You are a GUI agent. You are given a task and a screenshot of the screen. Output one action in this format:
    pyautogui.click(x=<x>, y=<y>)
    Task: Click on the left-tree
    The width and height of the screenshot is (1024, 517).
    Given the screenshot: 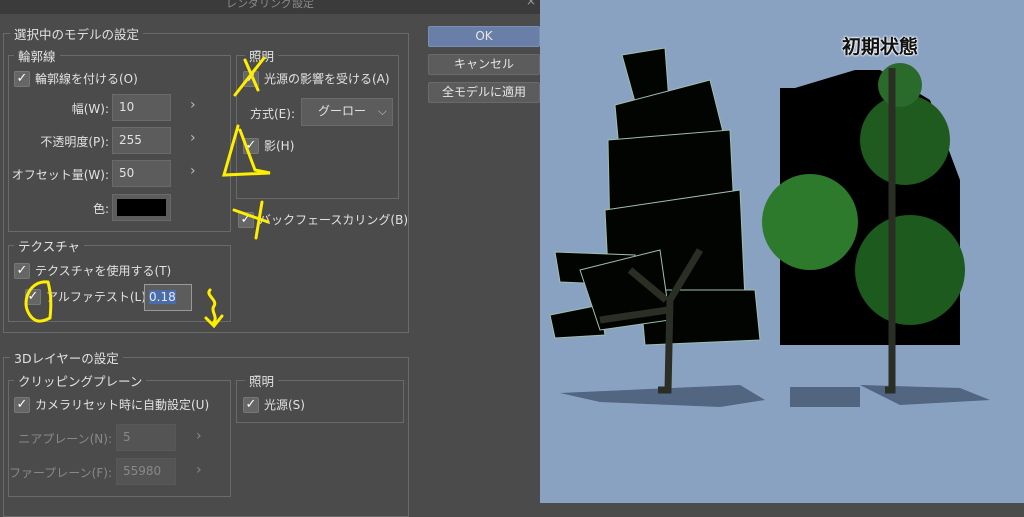 What is the action you would take?
    pyautogui.click(x=655, y=220)
    